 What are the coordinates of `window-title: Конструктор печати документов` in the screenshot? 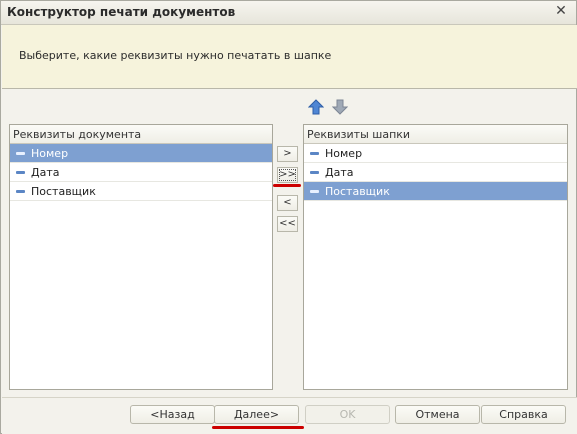 It's located at (121, 12).